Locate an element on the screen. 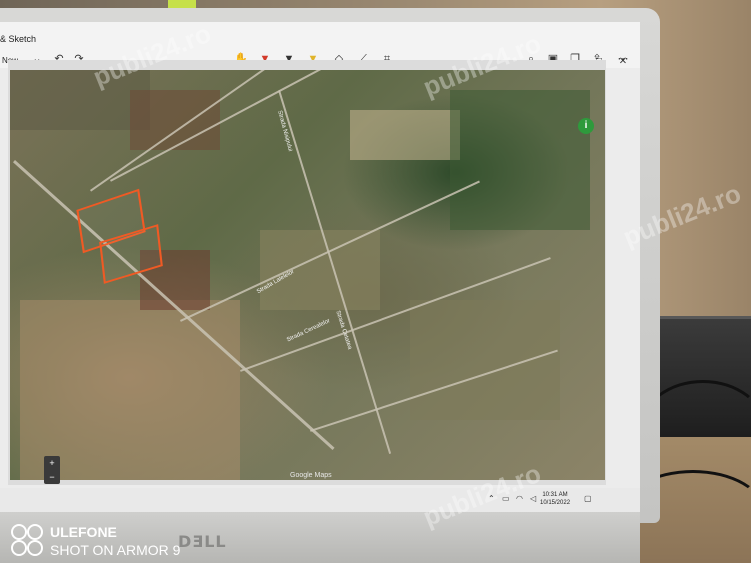  map-info-icon: i is located at coordinates (586, 126).